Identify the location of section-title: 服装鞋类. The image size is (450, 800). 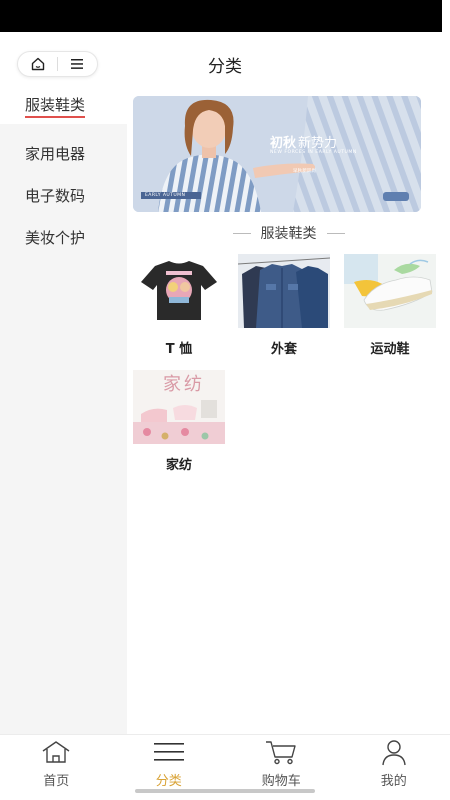
(288, 234).